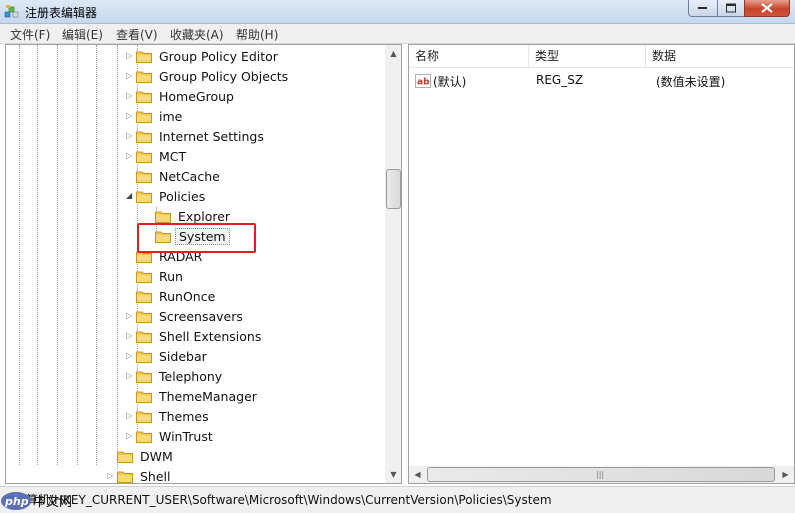 This screenshot has width=795, height=515. I want to click on tree-item-label: RADAR, so click(181, 256).